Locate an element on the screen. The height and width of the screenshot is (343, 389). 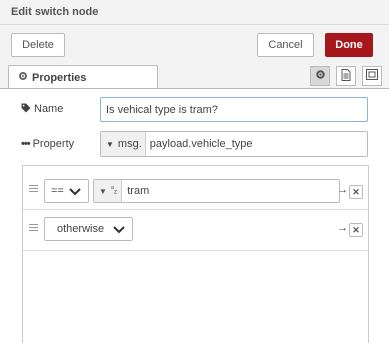
rule-operator-value: otherwise is located at coordinates (81, 229).